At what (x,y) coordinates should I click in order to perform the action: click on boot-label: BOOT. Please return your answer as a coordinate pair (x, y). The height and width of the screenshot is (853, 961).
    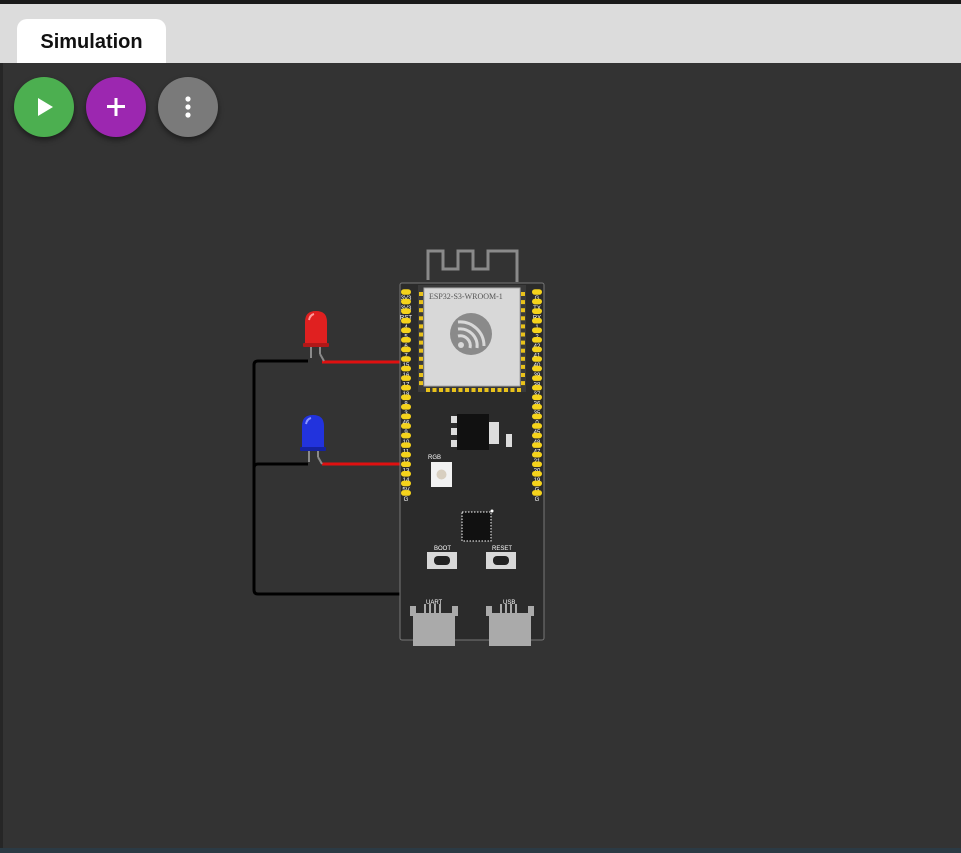
    Looking at the image, I should click on (442, 549).